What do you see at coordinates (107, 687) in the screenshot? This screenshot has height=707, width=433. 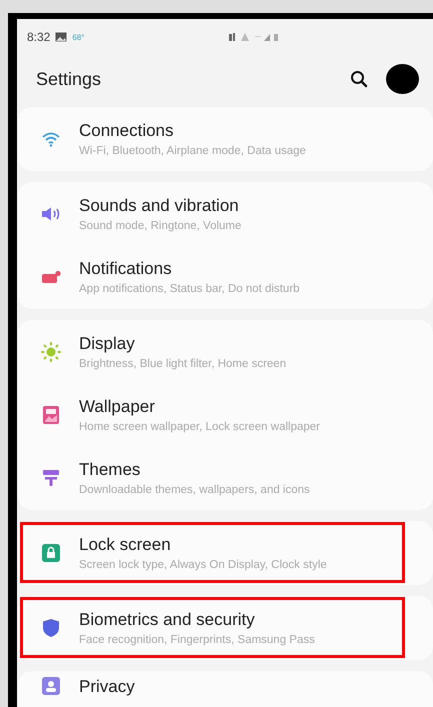 I see `item-title: Privacy` at bounding box center [107, 687].